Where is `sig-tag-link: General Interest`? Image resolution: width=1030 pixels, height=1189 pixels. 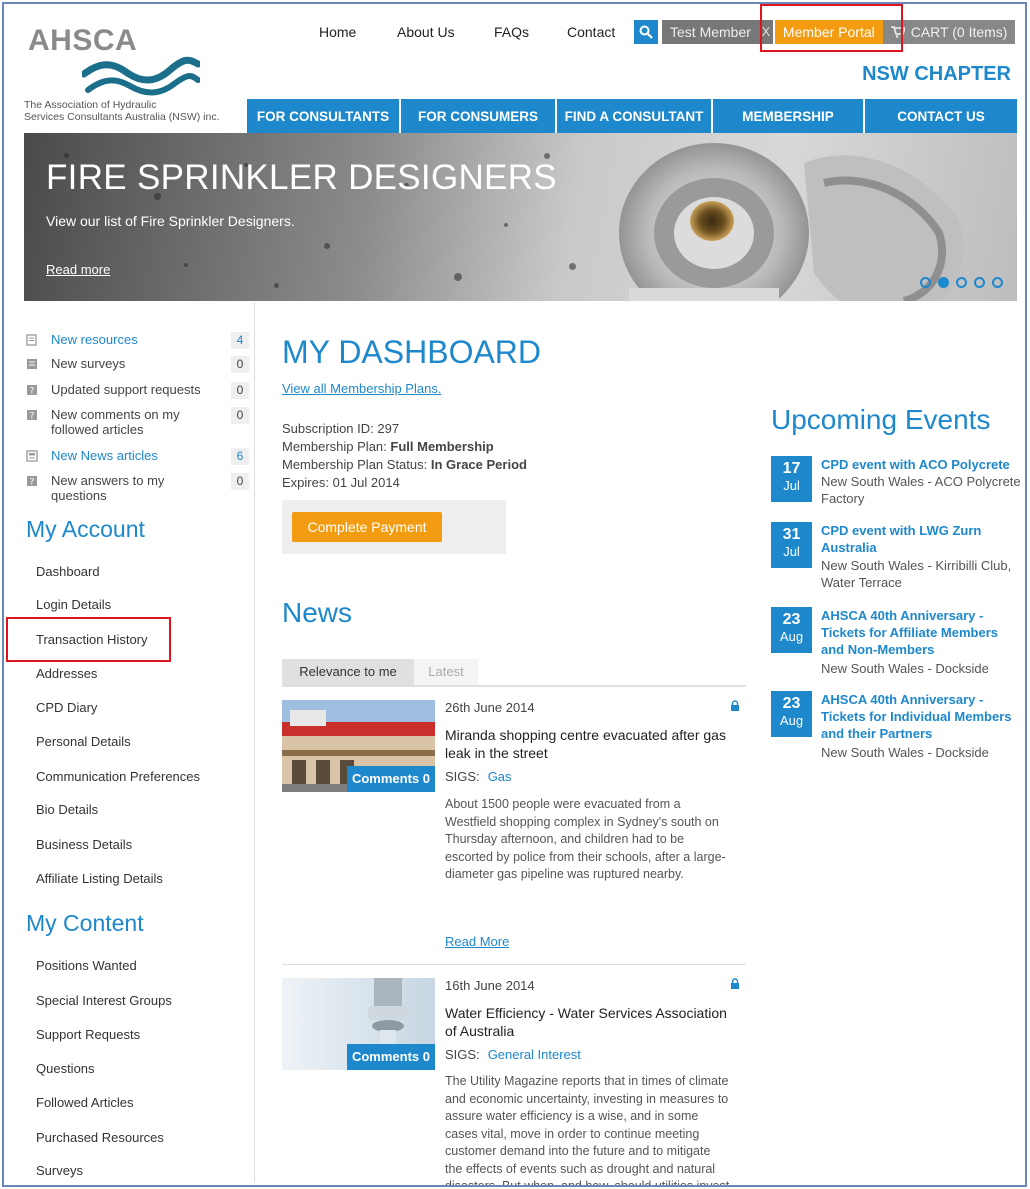 sig-tag-link: General Interest is located at coordinates (534, 1054).